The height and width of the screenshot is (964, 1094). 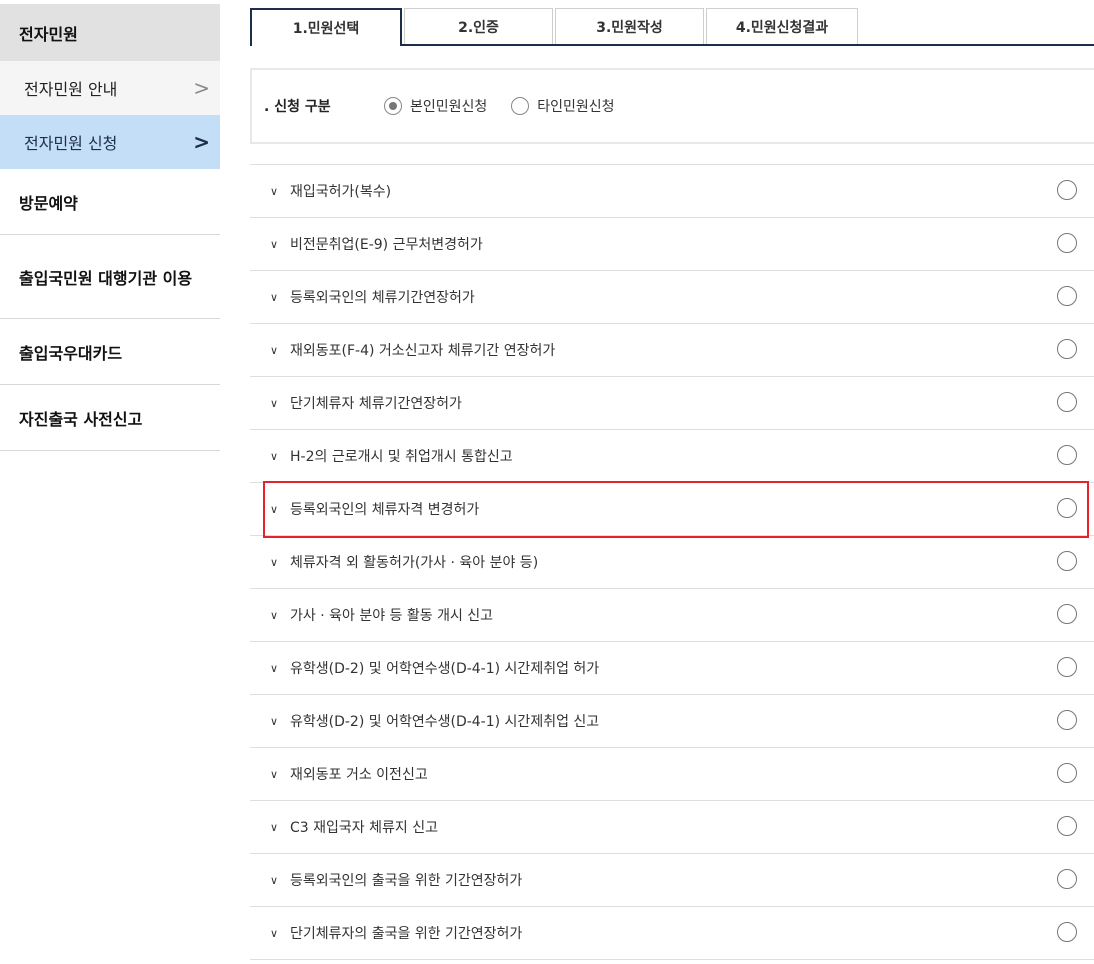 I want to click on radio-self: 본인민원신청, so click(x=435, y=106).